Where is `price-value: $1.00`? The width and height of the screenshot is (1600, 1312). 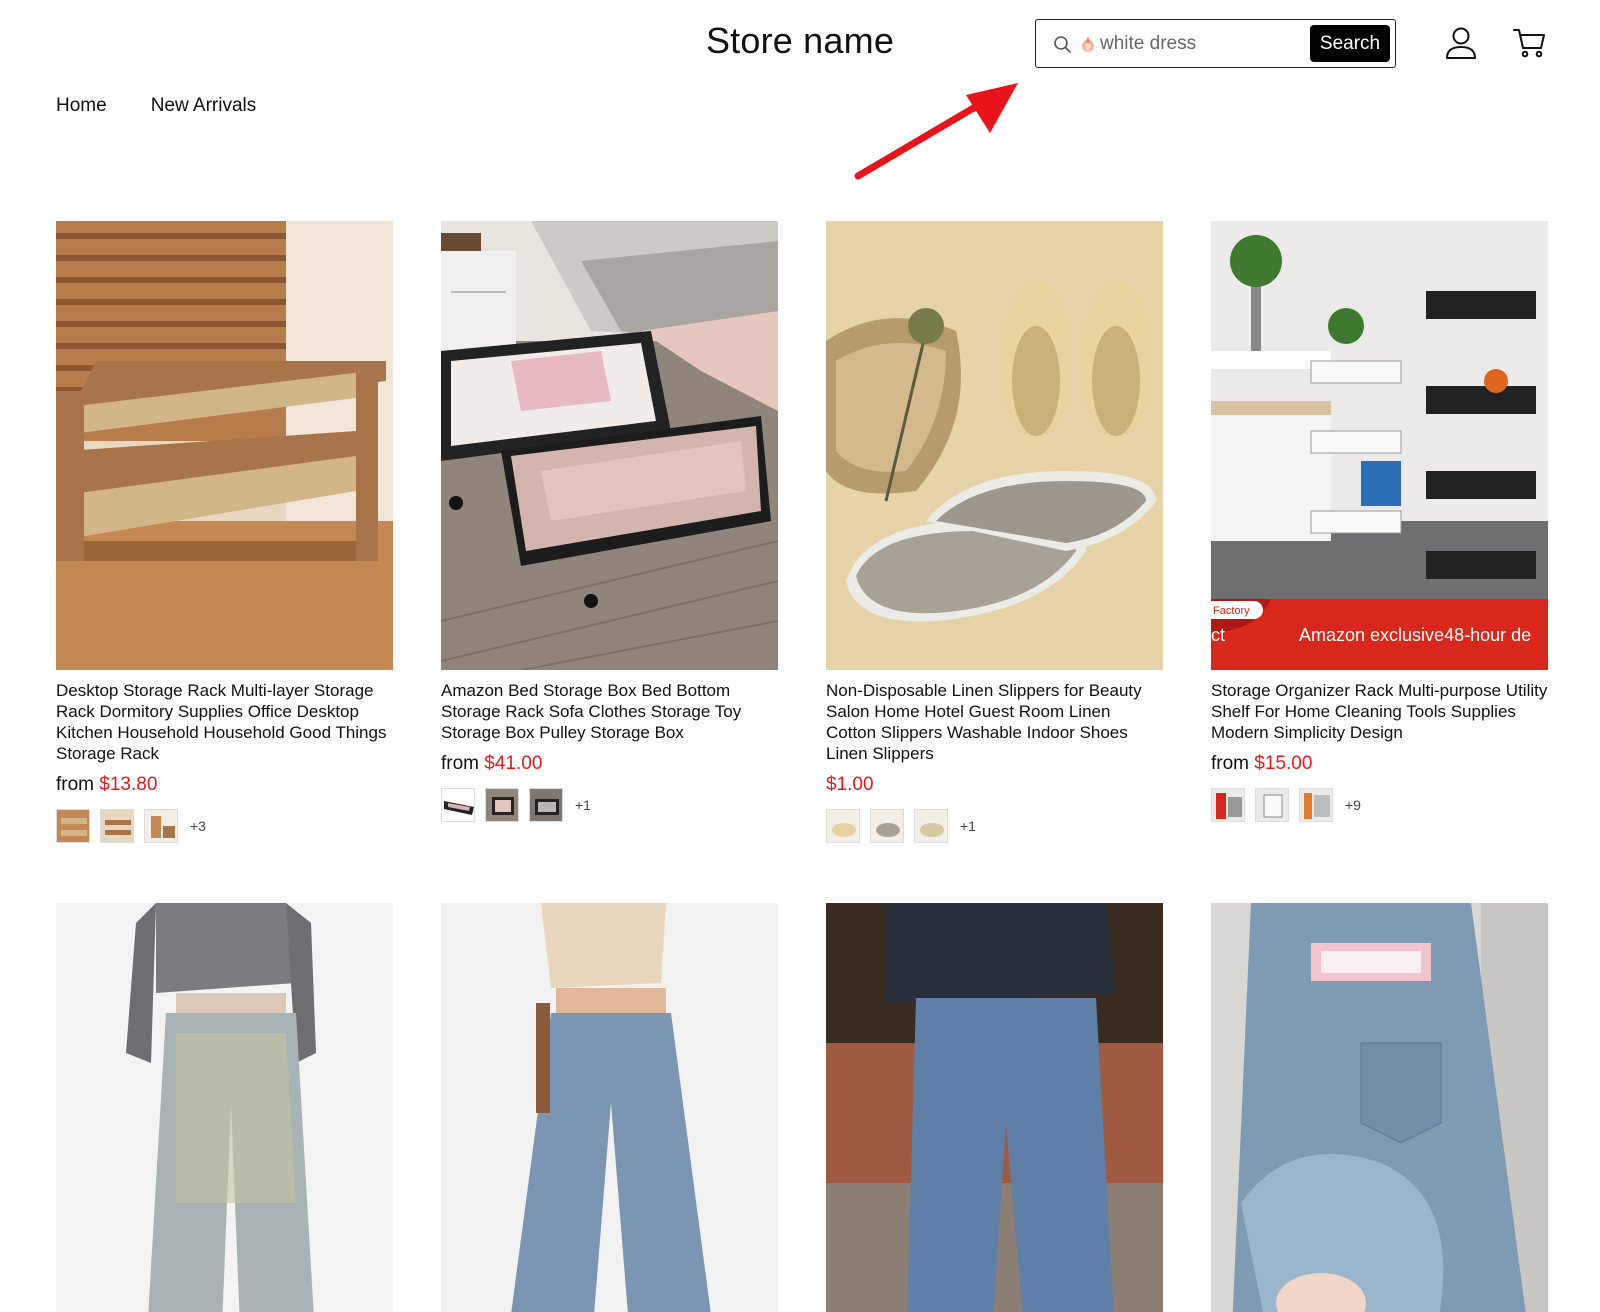
price-value: $1.00 is located at coordinates (850, 784).